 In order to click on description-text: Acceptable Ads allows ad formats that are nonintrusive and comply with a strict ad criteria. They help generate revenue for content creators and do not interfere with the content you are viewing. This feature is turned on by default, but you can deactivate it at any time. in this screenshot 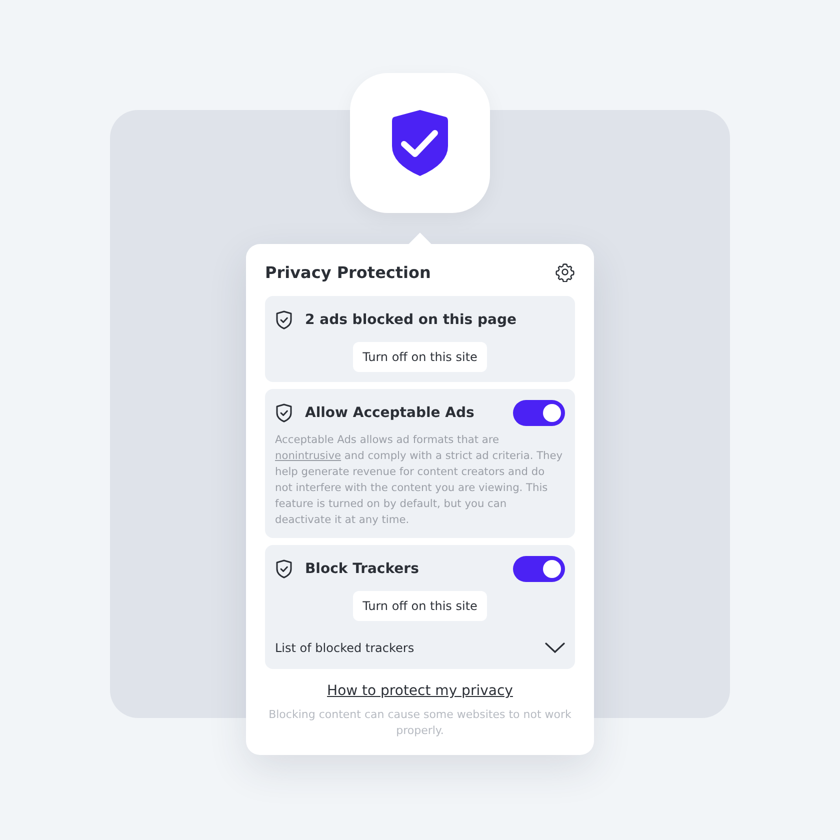, I will do `click(419, 480)`.